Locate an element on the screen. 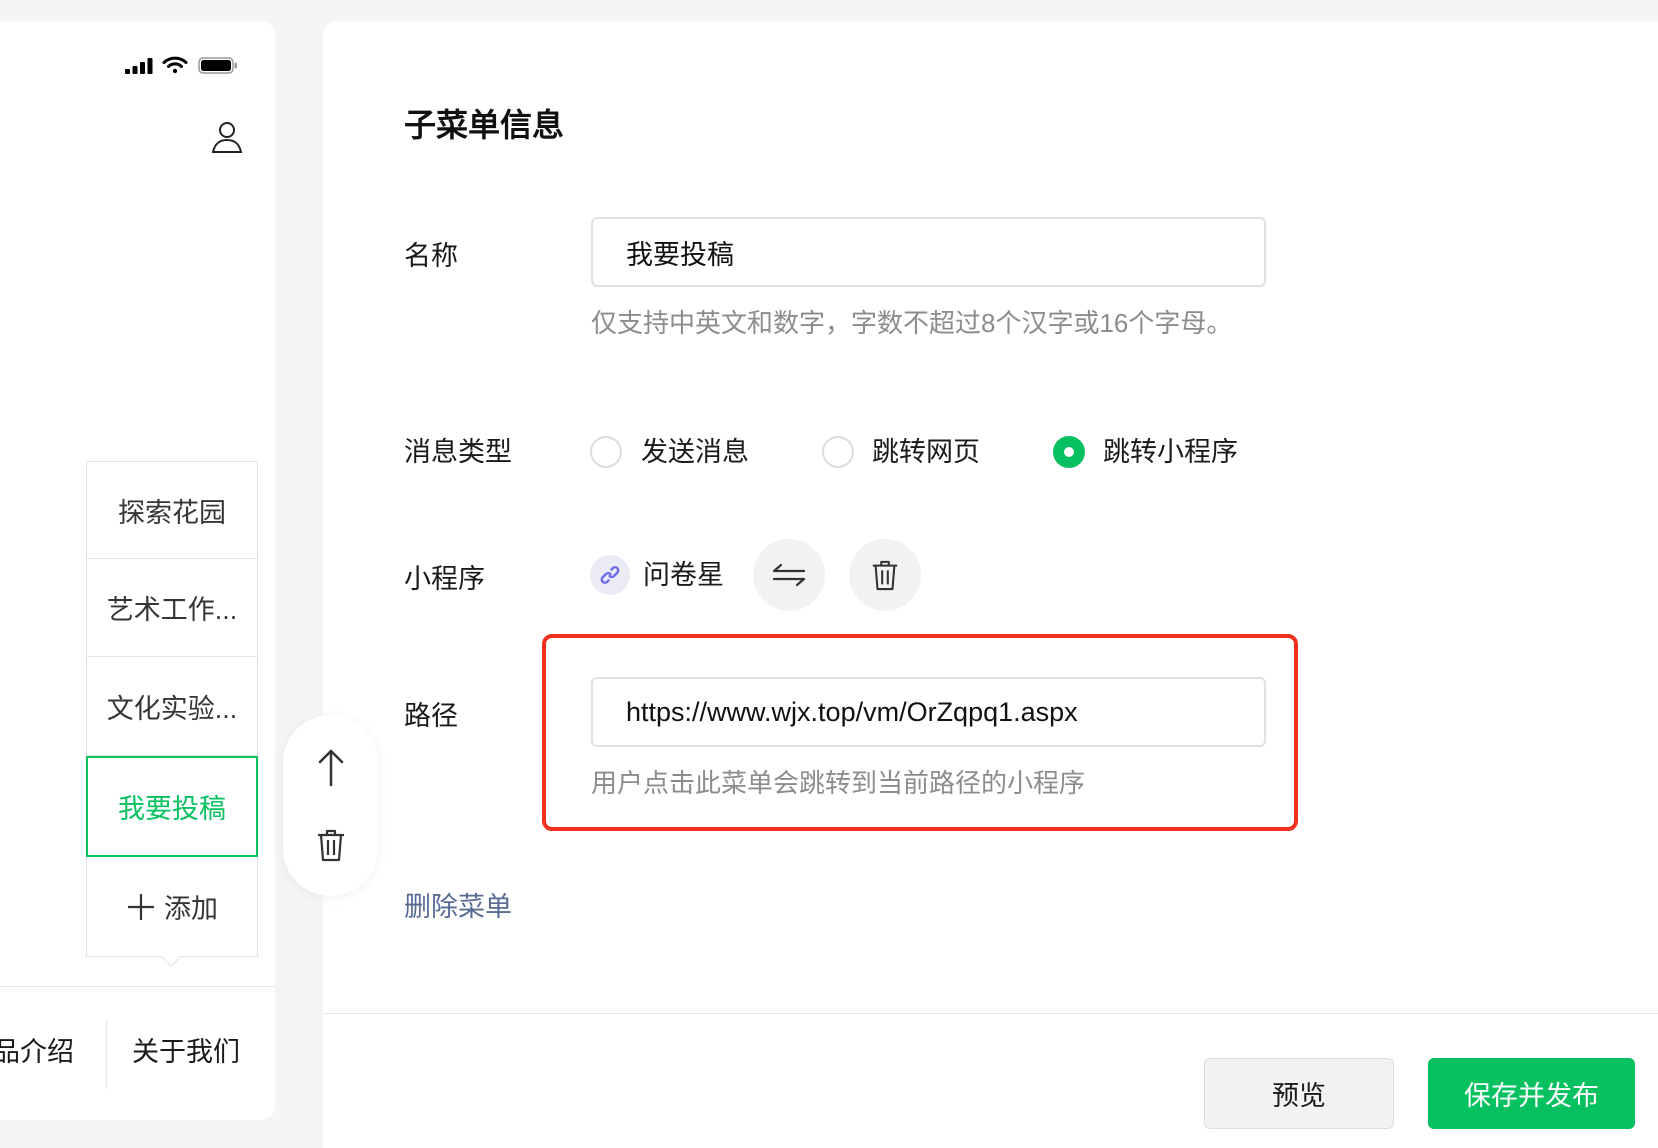 The height and width of the screenshot is (1148, 1658). plus-icon is located at coordinates (141, 907).